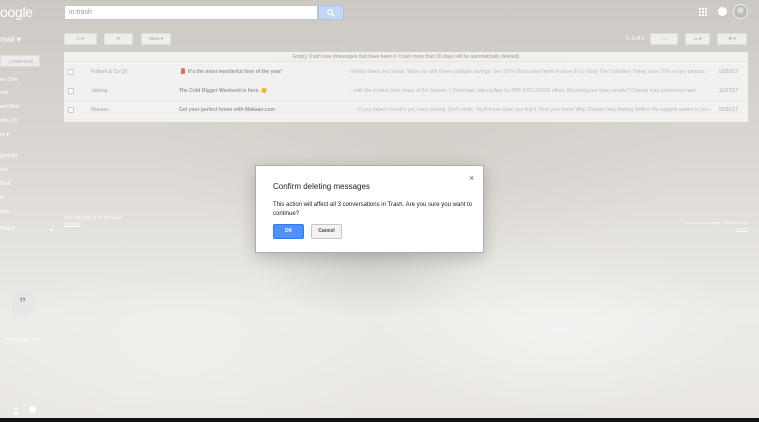 Image resolution: width=759 pixels, height=422 pixels. Describe the element at coordinates (3, 170) in the screenshot. I see `sidebar-item-chats: ats` at that location.